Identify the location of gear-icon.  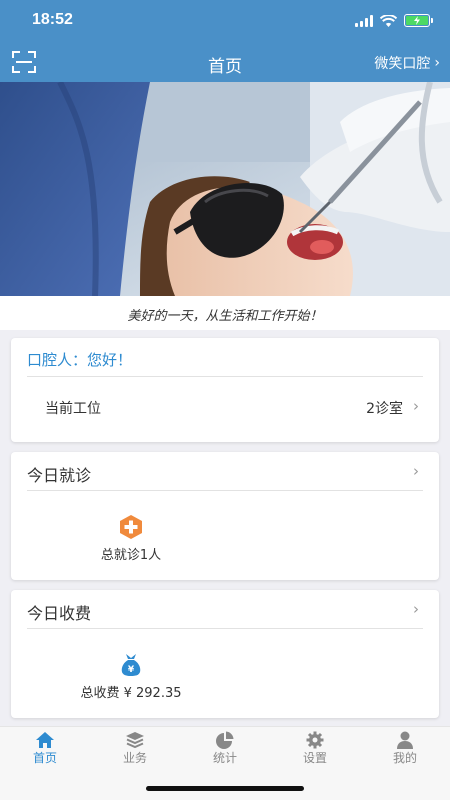
(315, 740).